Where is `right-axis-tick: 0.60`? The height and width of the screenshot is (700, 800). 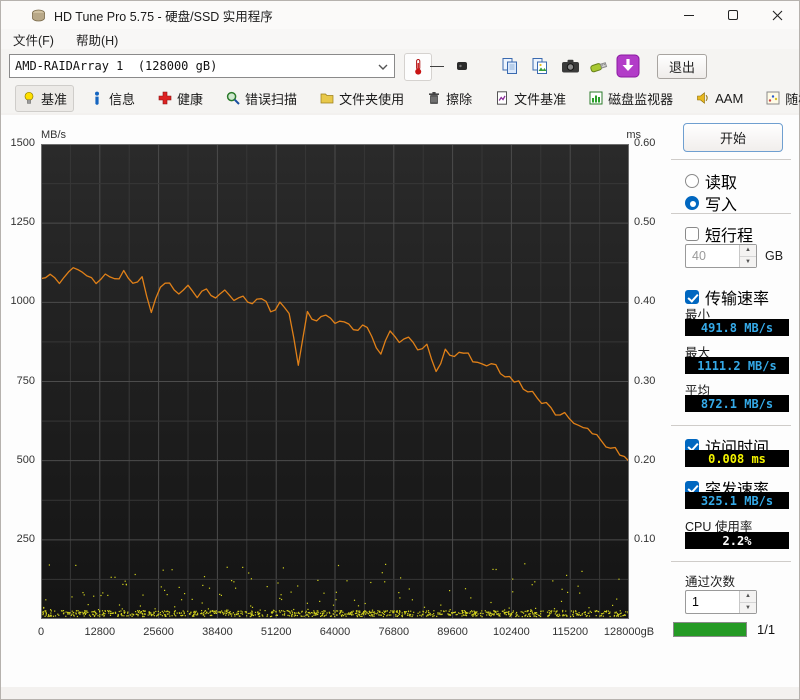
right-axis-tick: 0.60 is located at coordinates (645, 143).